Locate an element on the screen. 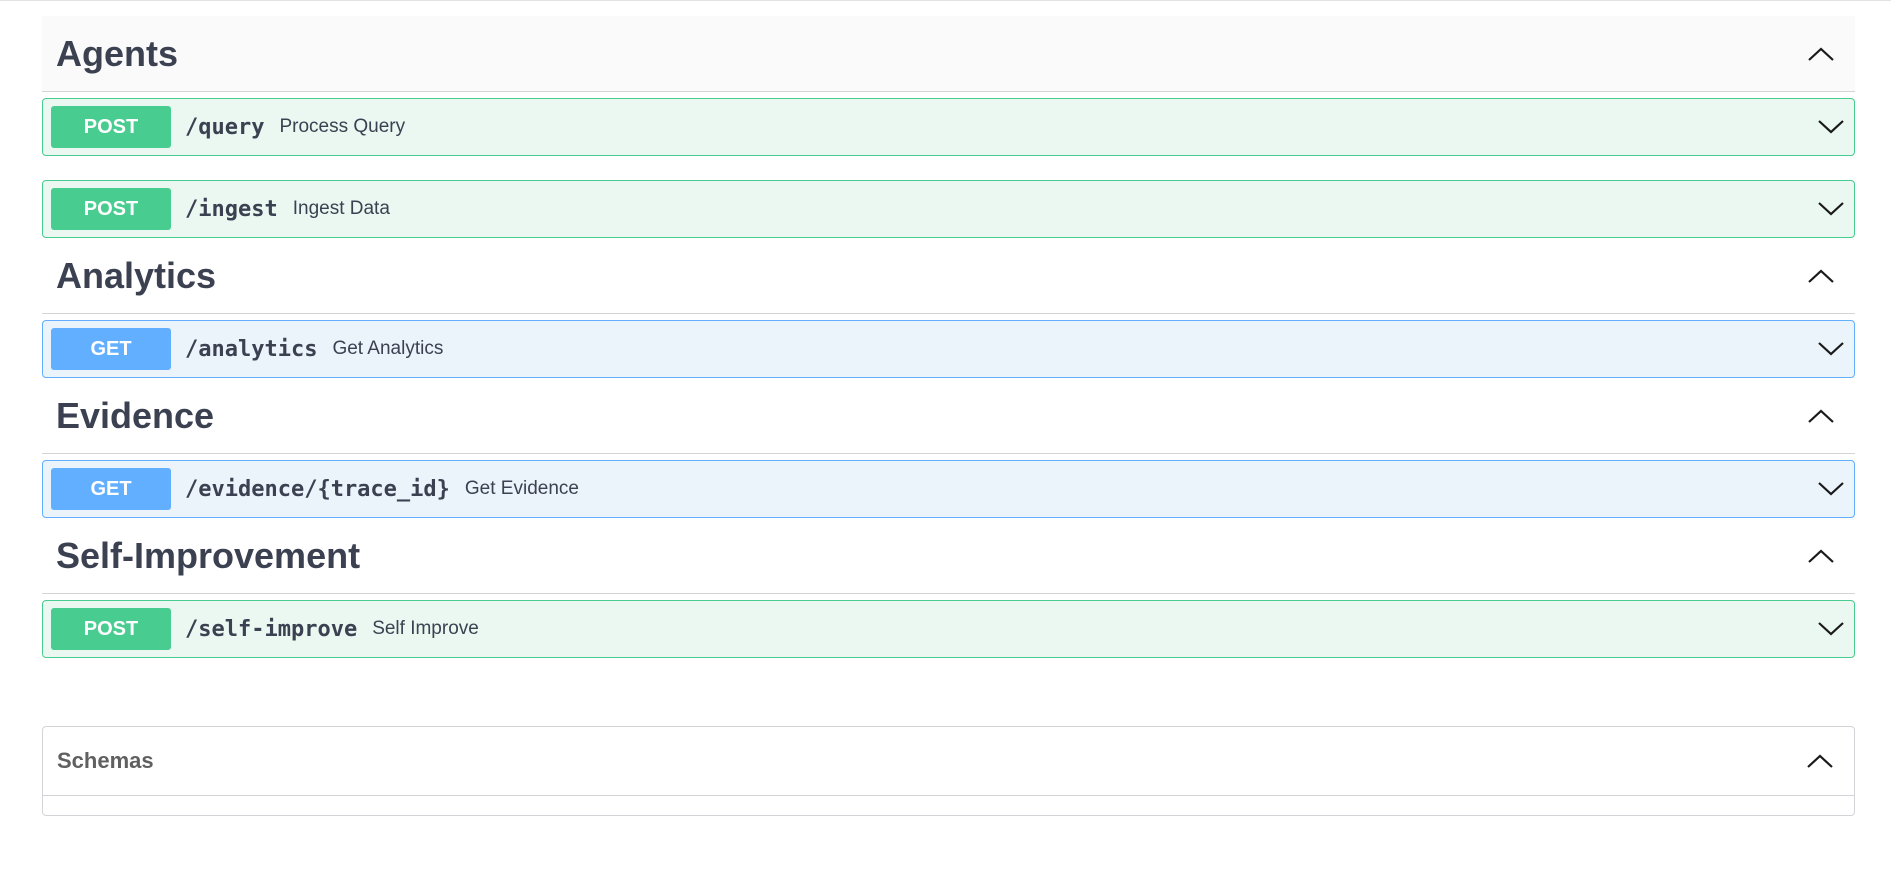  operation-summary: Get Evidence is located at coordinates (521, 488).